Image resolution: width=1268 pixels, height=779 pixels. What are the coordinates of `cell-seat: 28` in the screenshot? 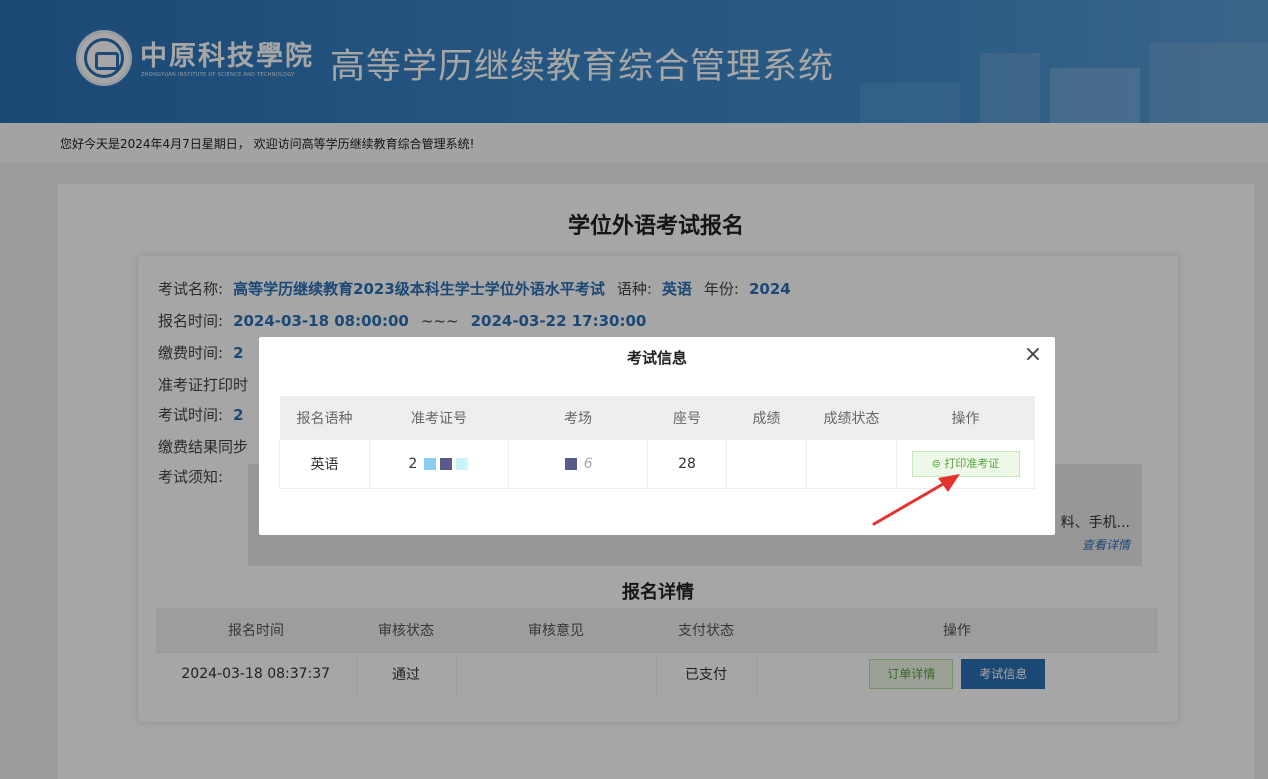 It's located at (687, 464).